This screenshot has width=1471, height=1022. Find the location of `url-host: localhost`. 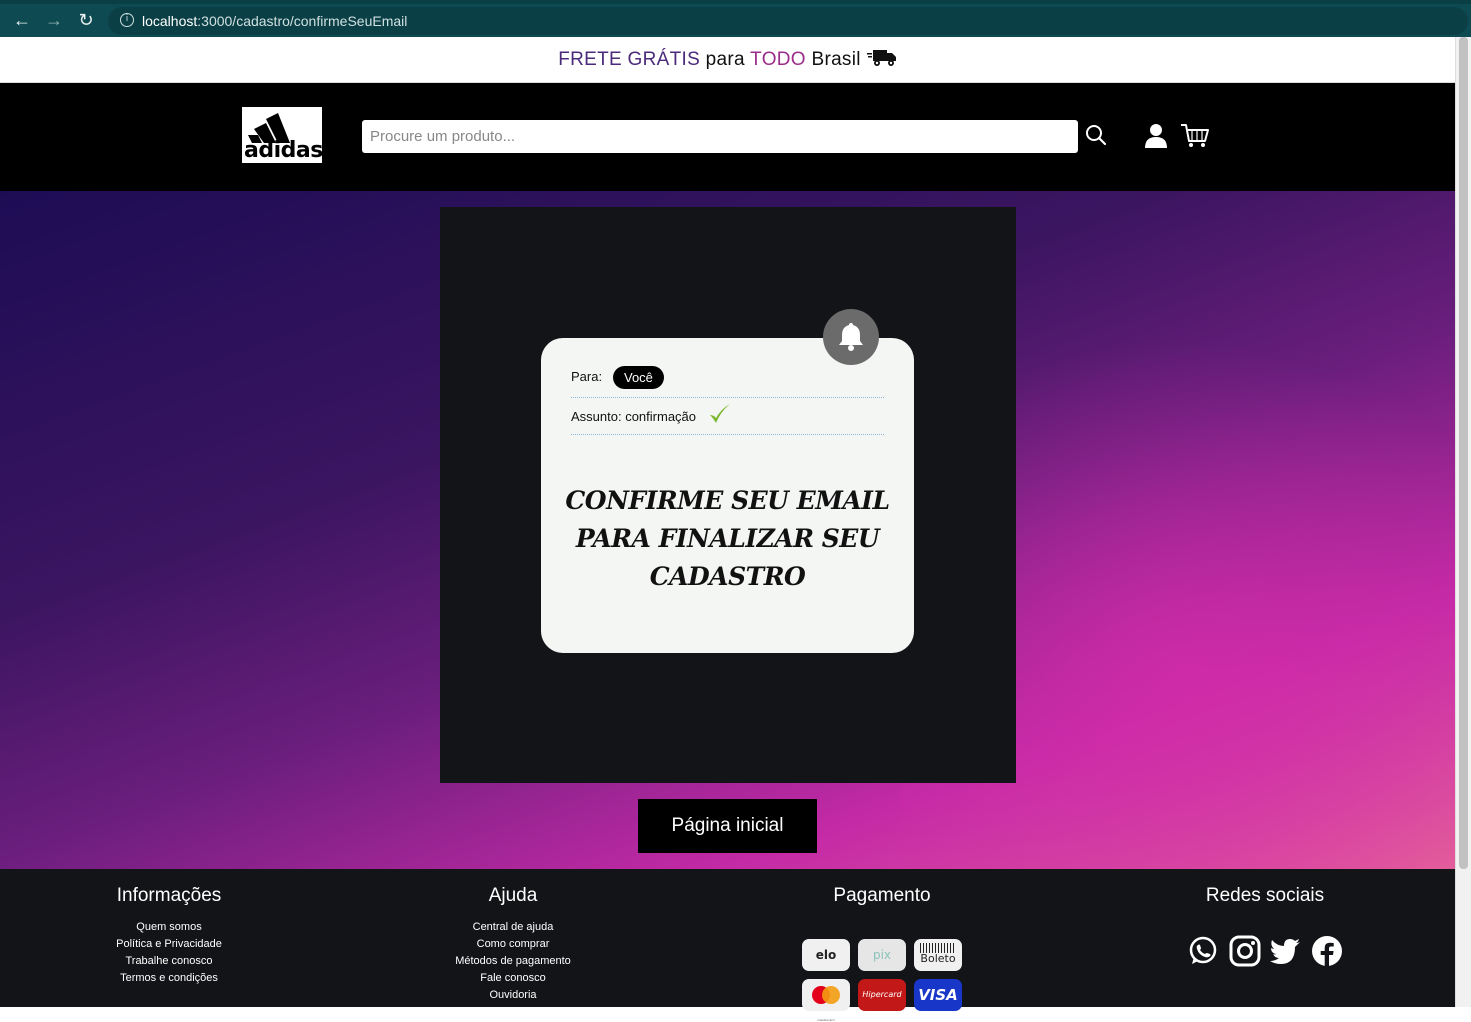

url-host: localhost is located at coordinates (170, 21).